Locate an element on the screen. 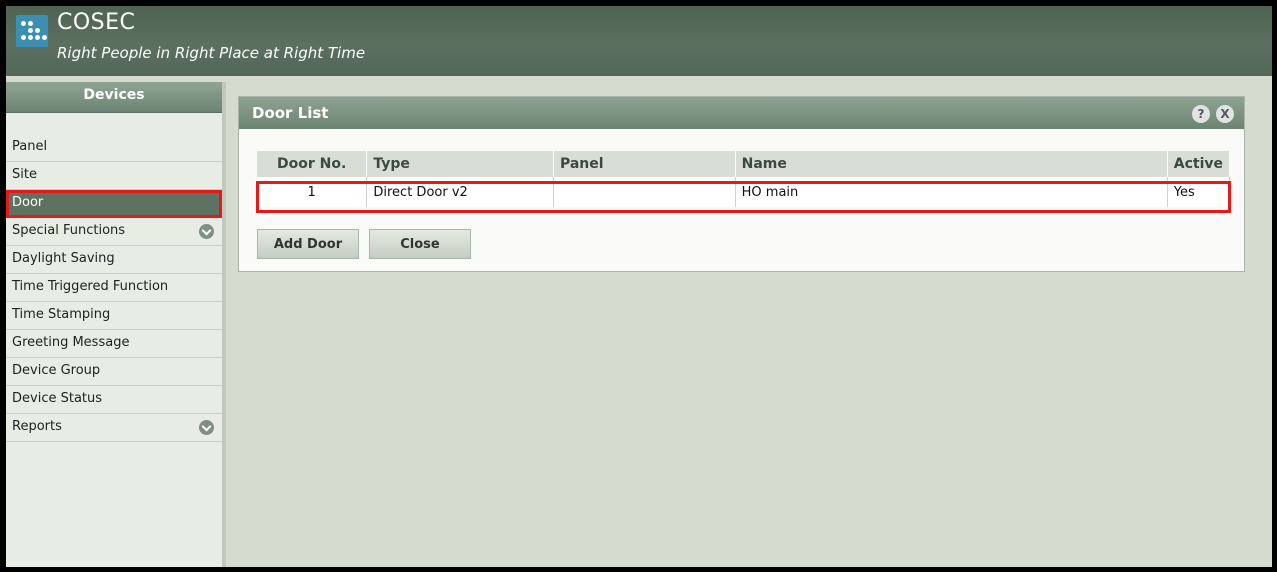 This screenshot has width=1277, height=572. column-header-name: Name is located at coordinates (951, 164).